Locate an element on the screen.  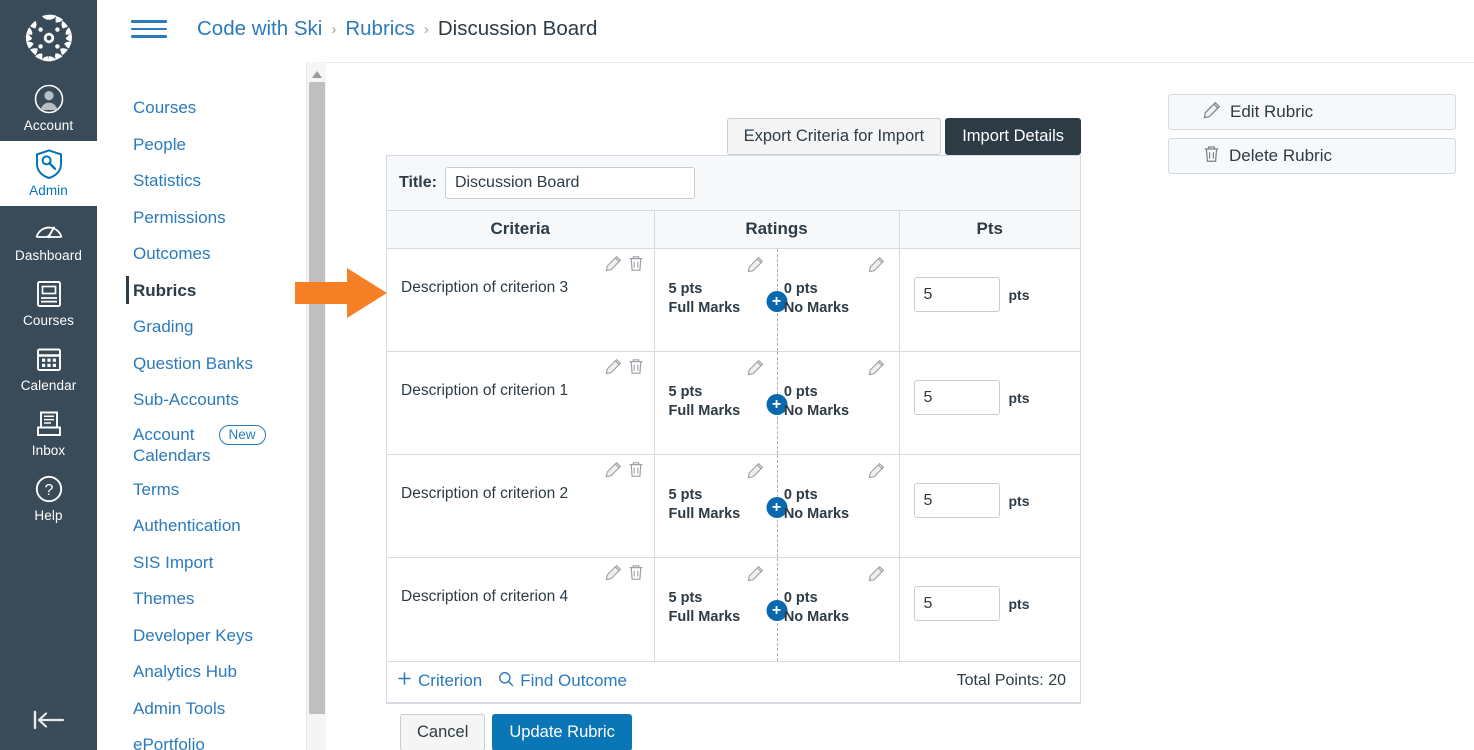
ctx-nav-item-rubrics: Rubrics is located at coordinates (202, 291).